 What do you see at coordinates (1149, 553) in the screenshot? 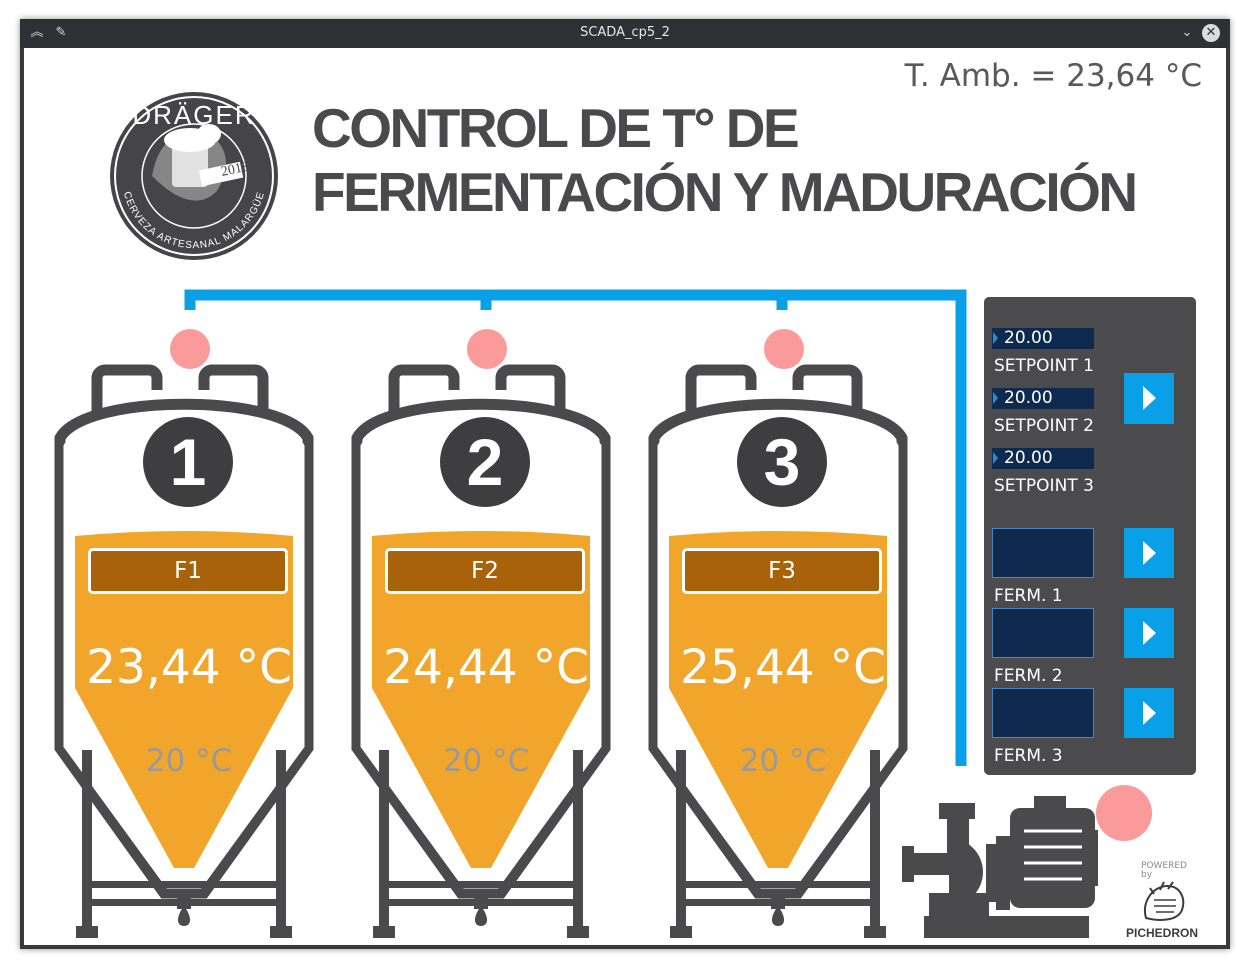
I see `ferm-1-button` at bounding box center [1149, 553].